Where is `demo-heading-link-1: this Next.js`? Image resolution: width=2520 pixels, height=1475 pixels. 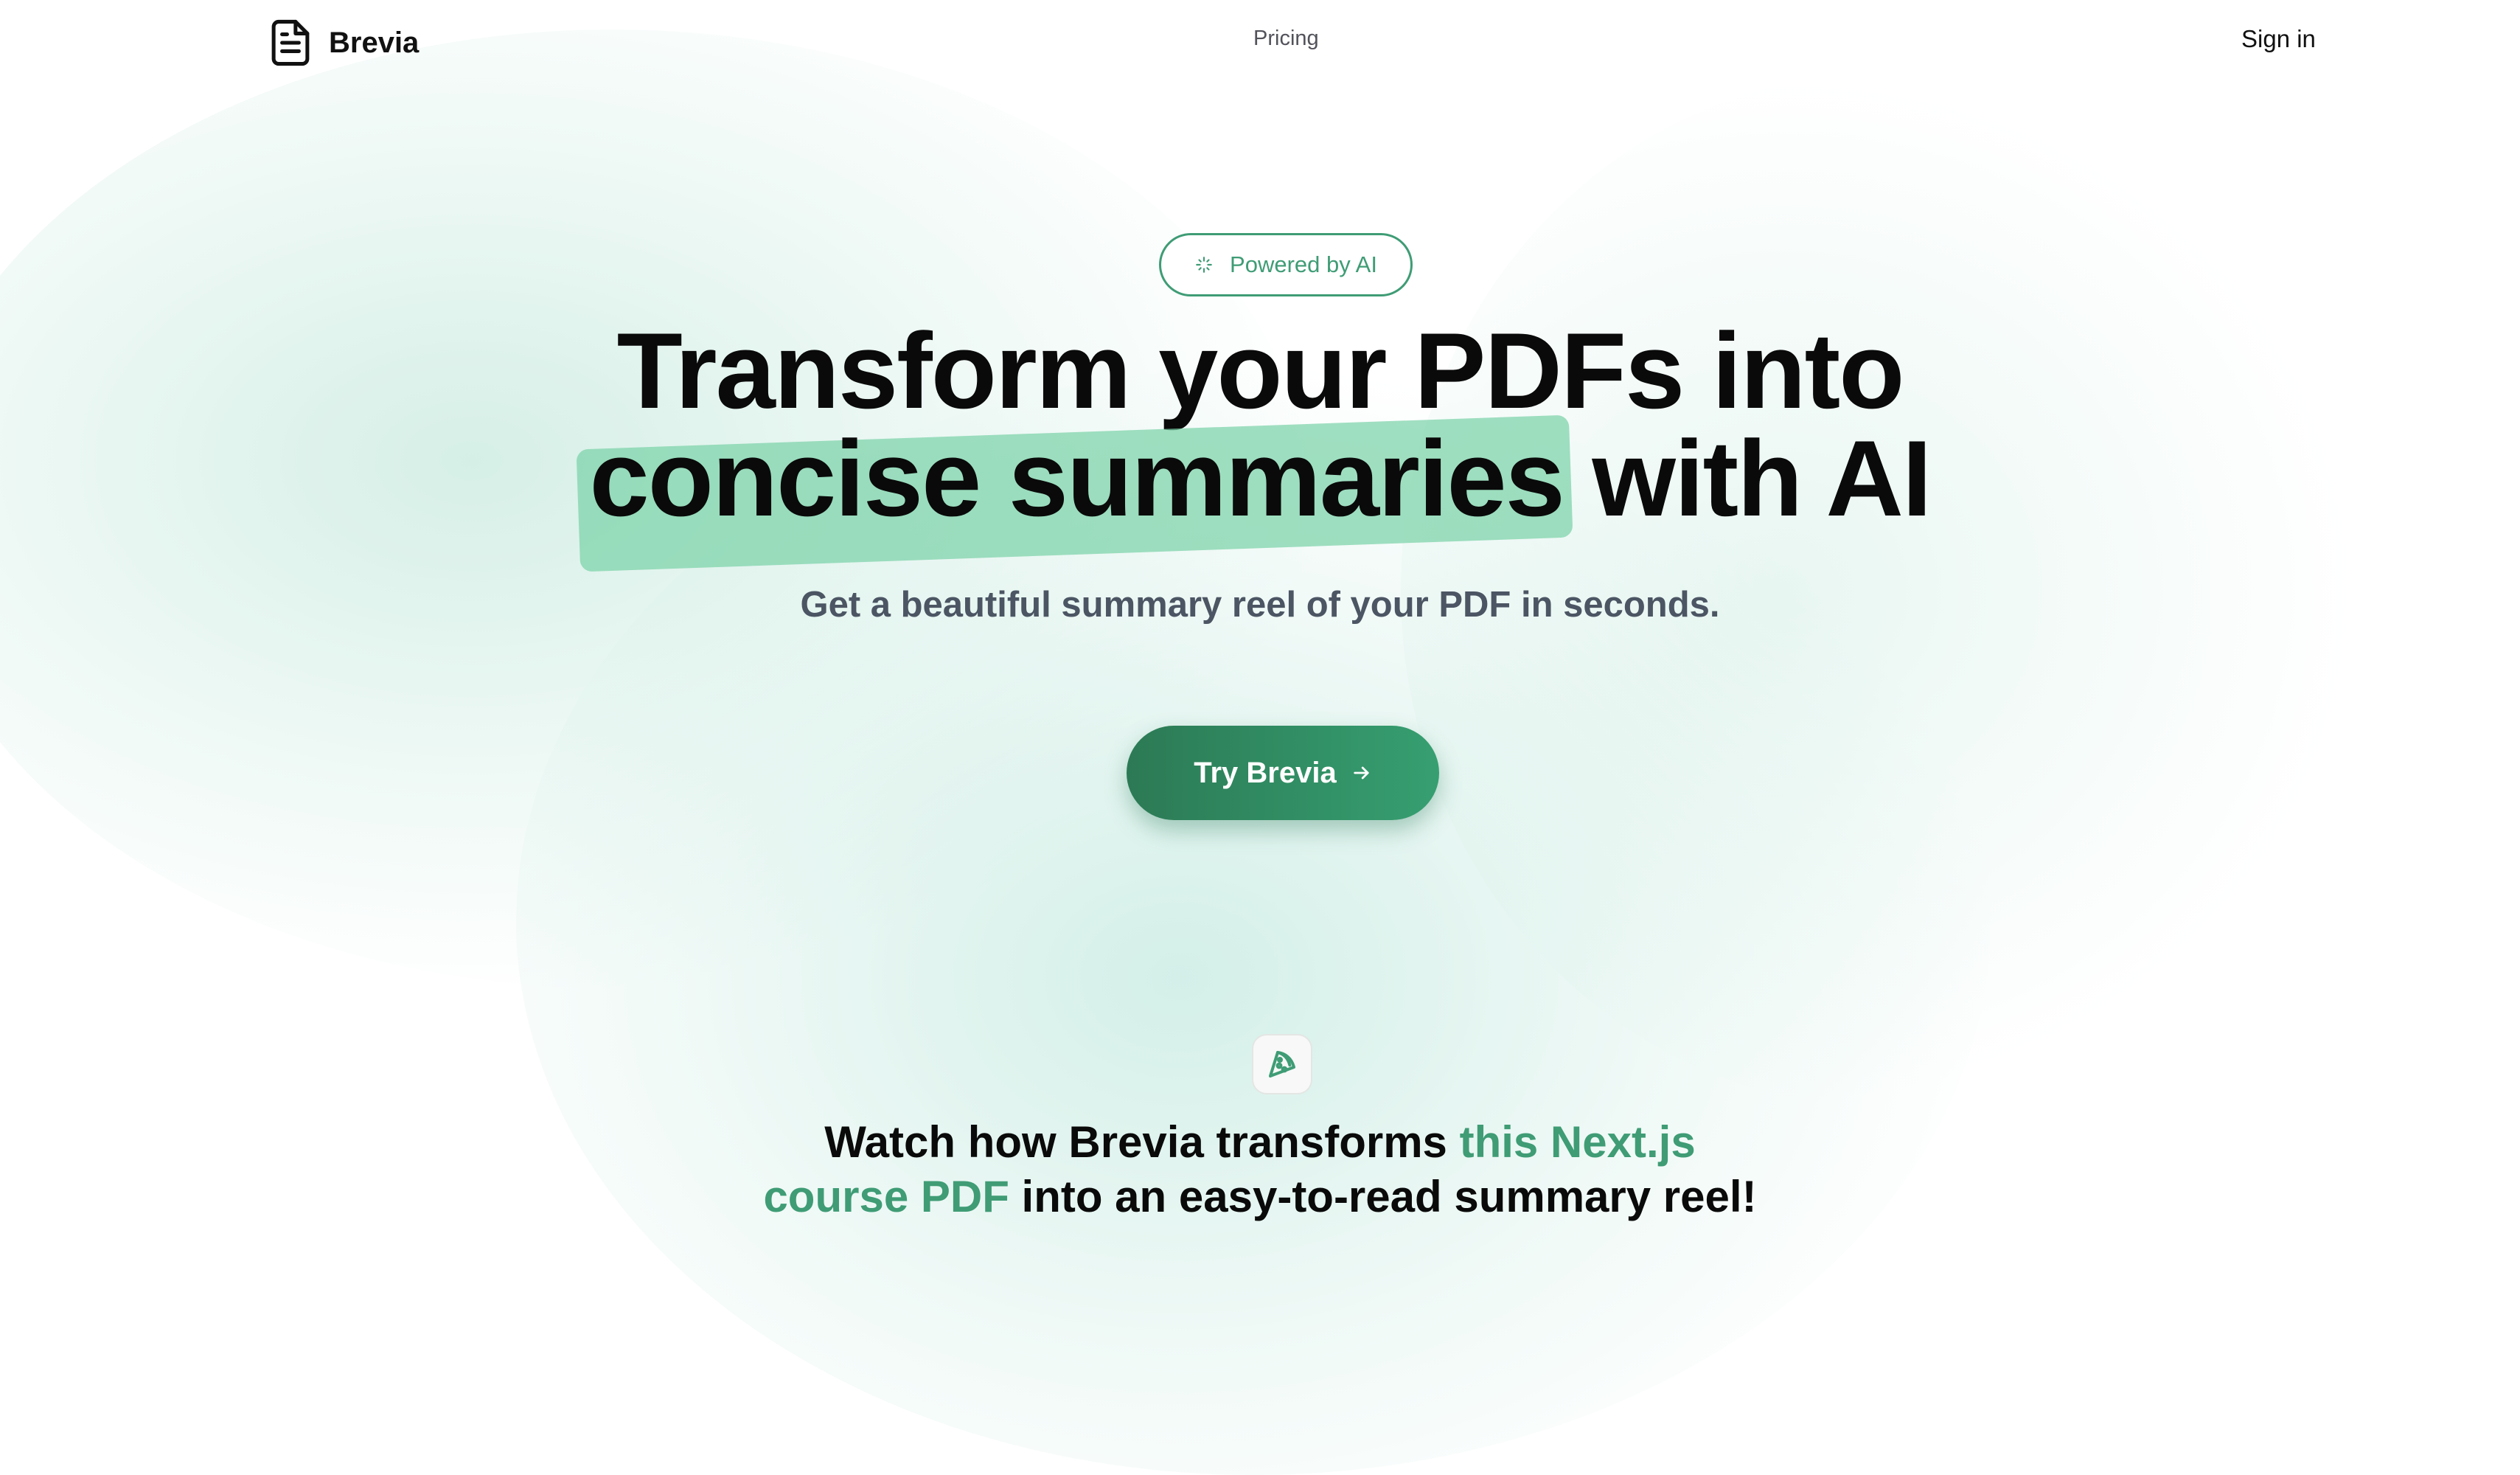
demo-heading-link-1: this Next.js is located at coordinates (1578, 1142).